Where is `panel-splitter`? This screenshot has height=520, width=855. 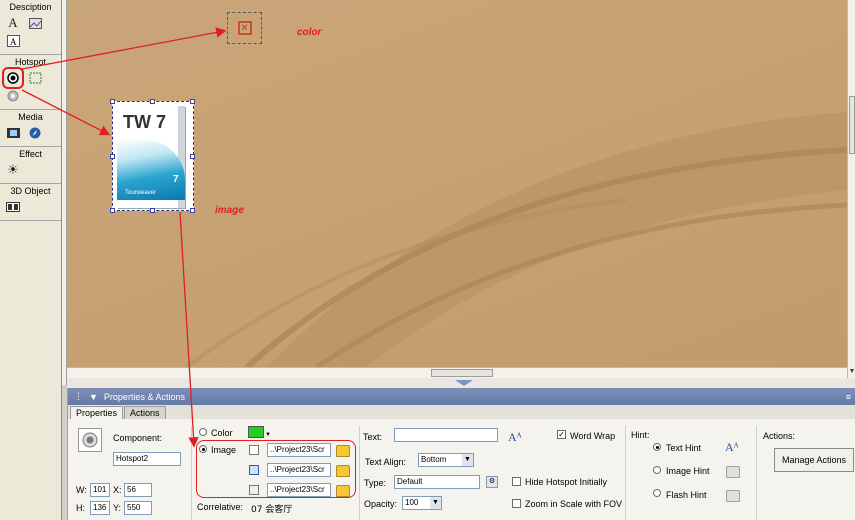 panel-splitter is located at coordinates (461, 383).